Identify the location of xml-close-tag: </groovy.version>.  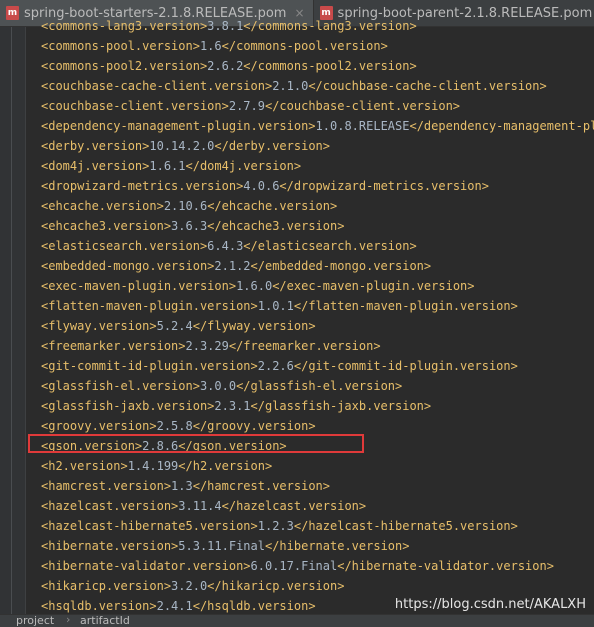
(254, 426).